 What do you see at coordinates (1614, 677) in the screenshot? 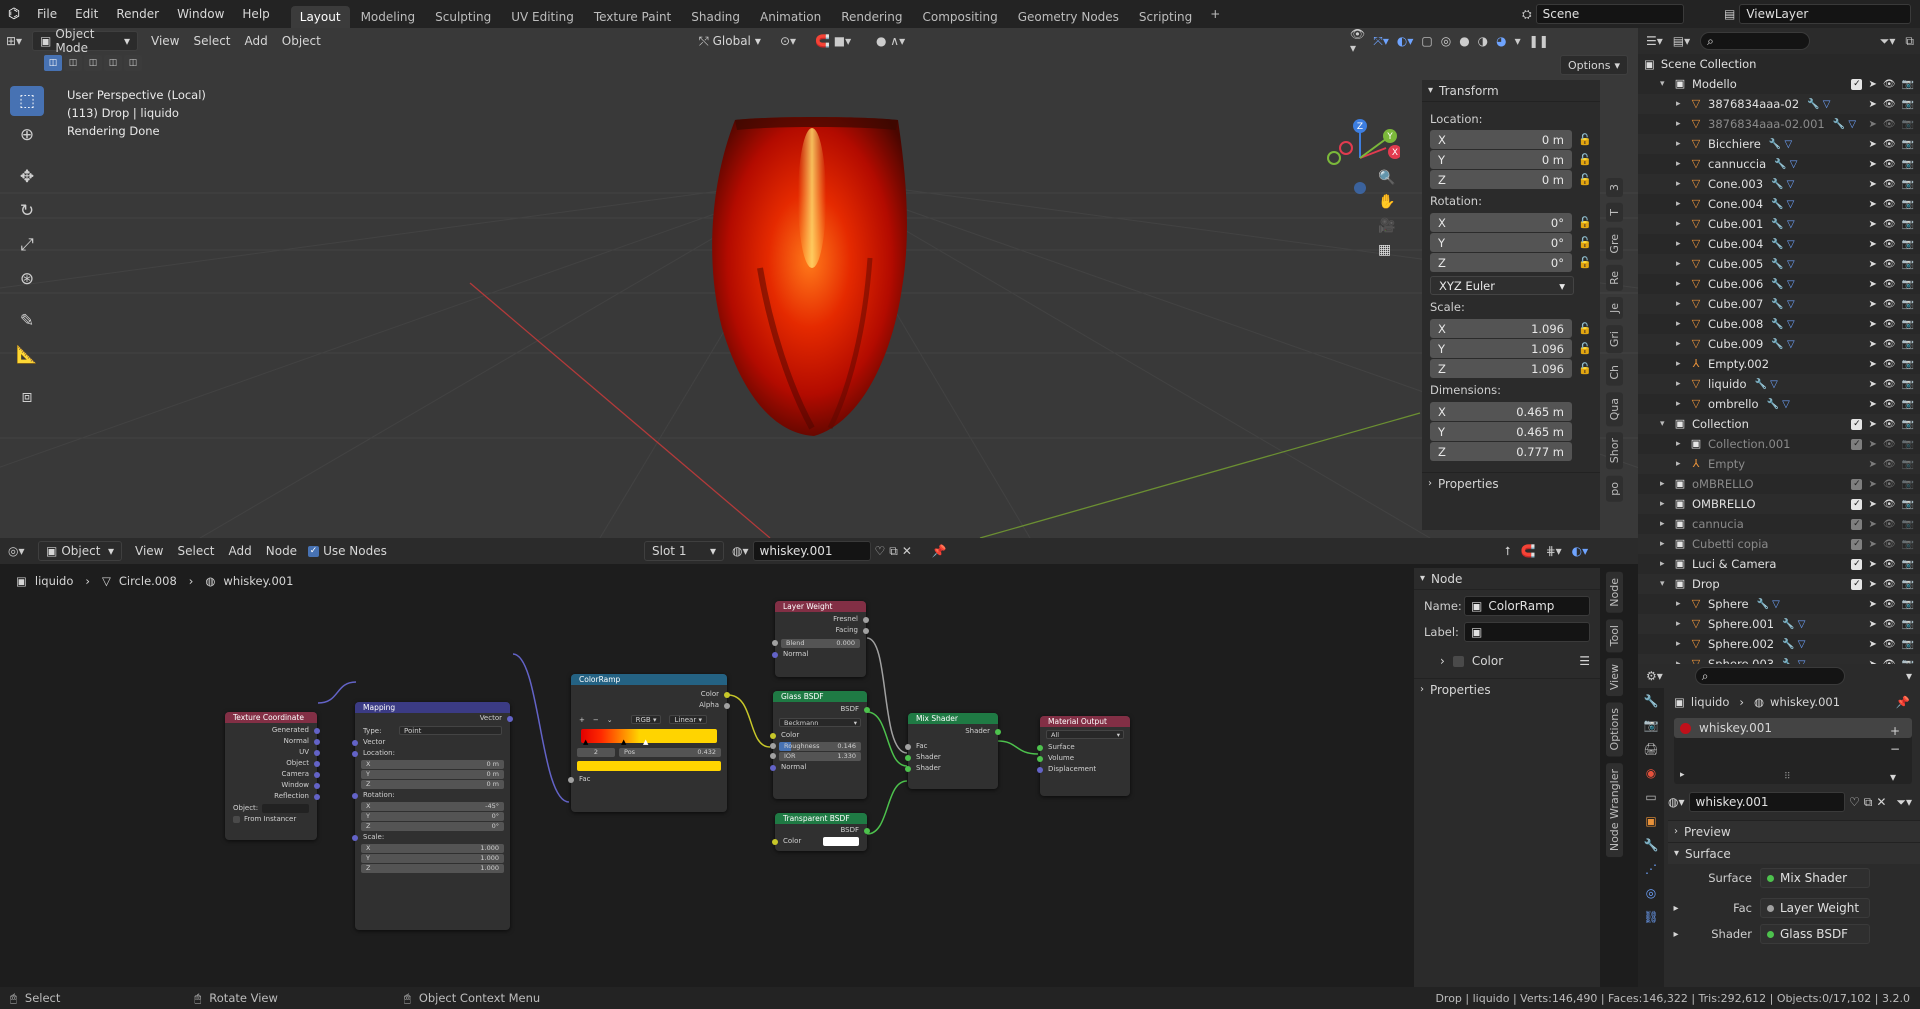
I see `sidebar-tab-view: View` at bounding box center [1614, 677].